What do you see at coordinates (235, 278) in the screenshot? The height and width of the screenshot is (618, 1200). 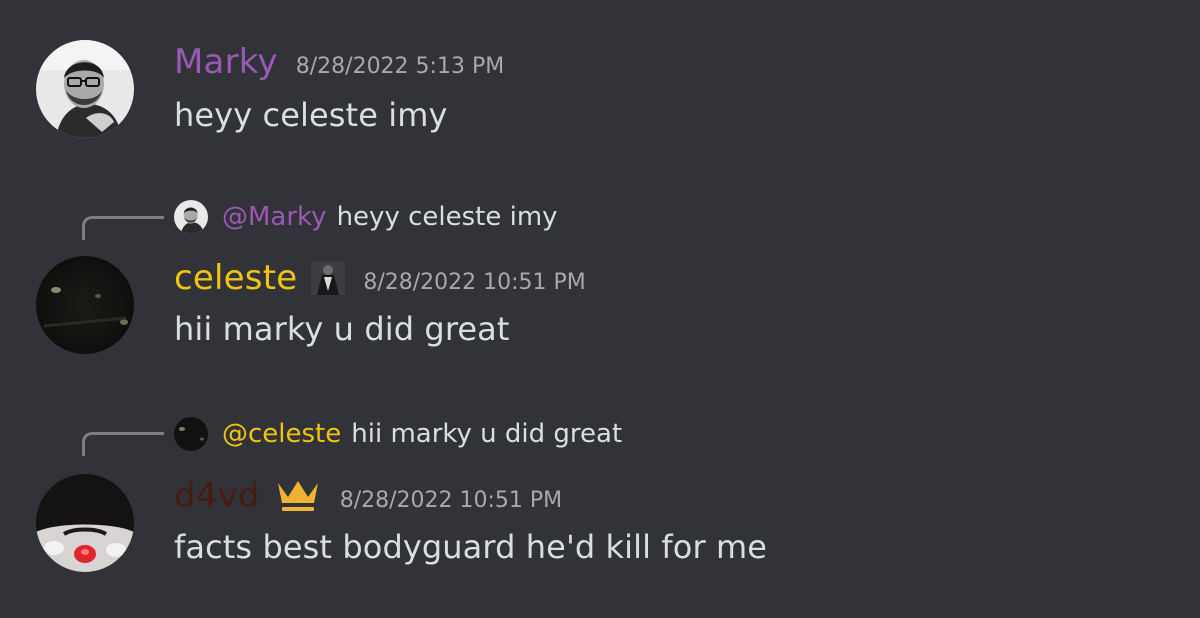 I see `author-name: celeste` at bounding box center [235, 278].